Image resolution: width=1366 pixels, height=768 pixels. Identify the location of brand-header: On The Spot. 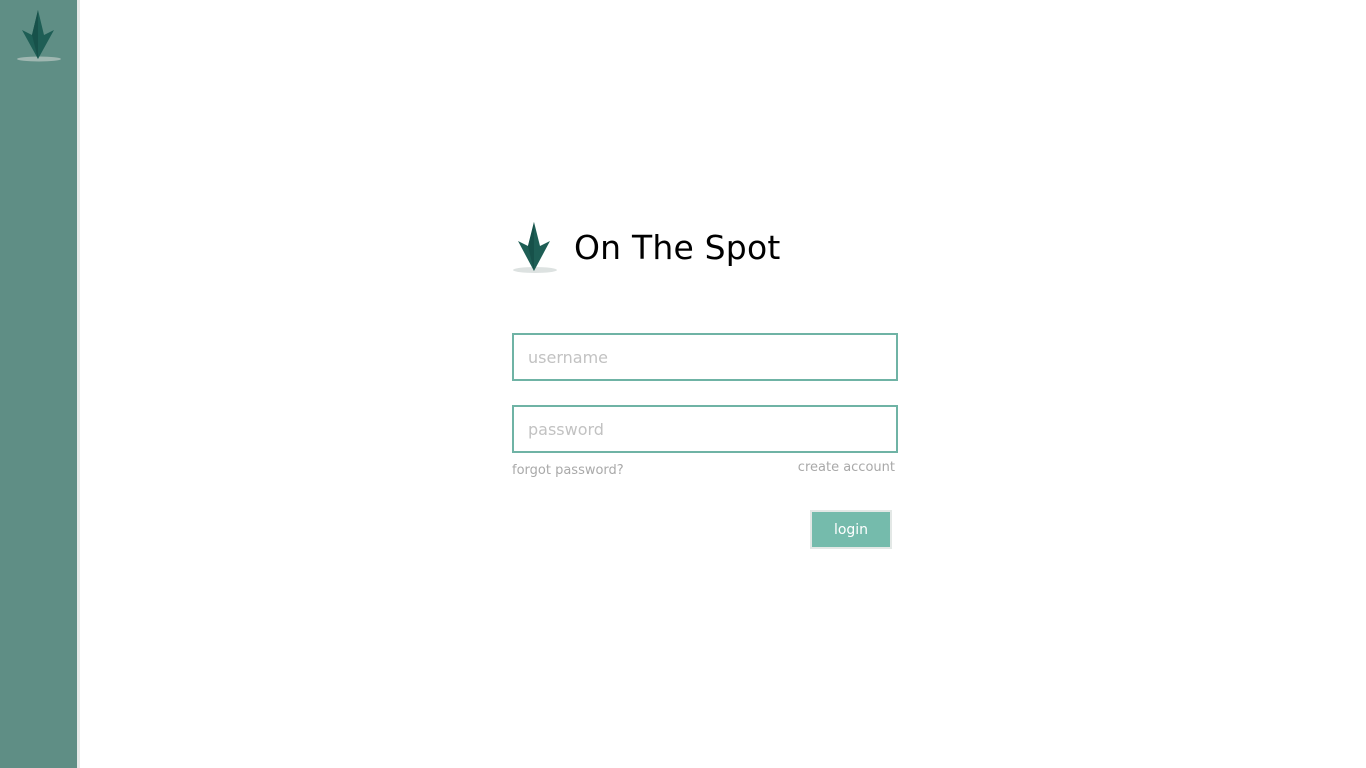
(646, 247).